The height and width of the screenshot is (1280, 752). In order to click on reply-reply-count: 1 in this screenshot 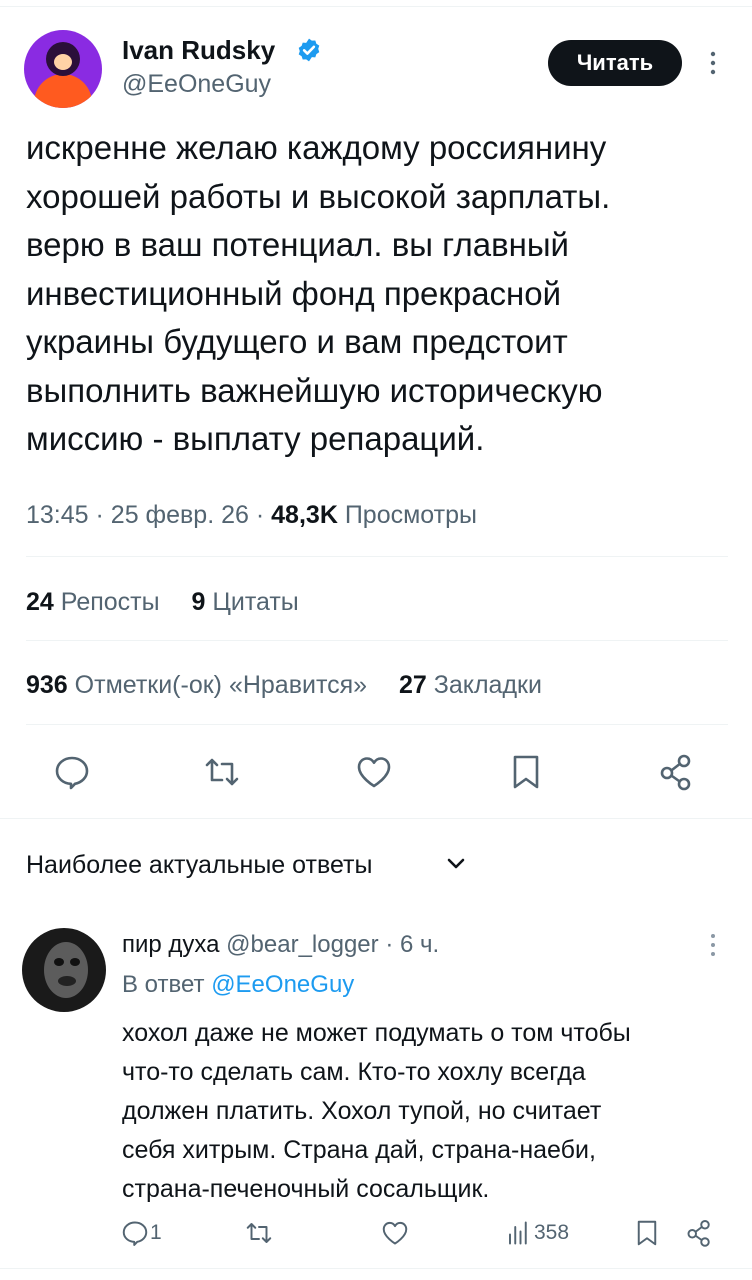, I will do `click(156, 1232)`.